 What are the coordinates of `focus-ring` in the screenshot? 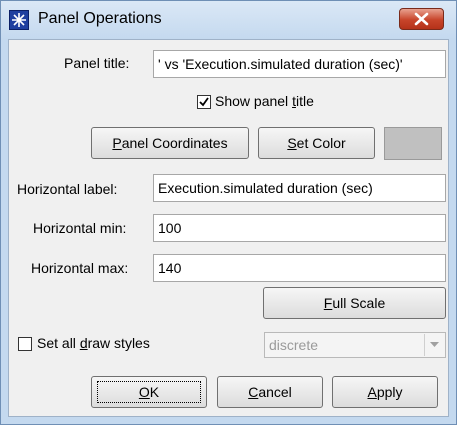 It's located at (149, 392).